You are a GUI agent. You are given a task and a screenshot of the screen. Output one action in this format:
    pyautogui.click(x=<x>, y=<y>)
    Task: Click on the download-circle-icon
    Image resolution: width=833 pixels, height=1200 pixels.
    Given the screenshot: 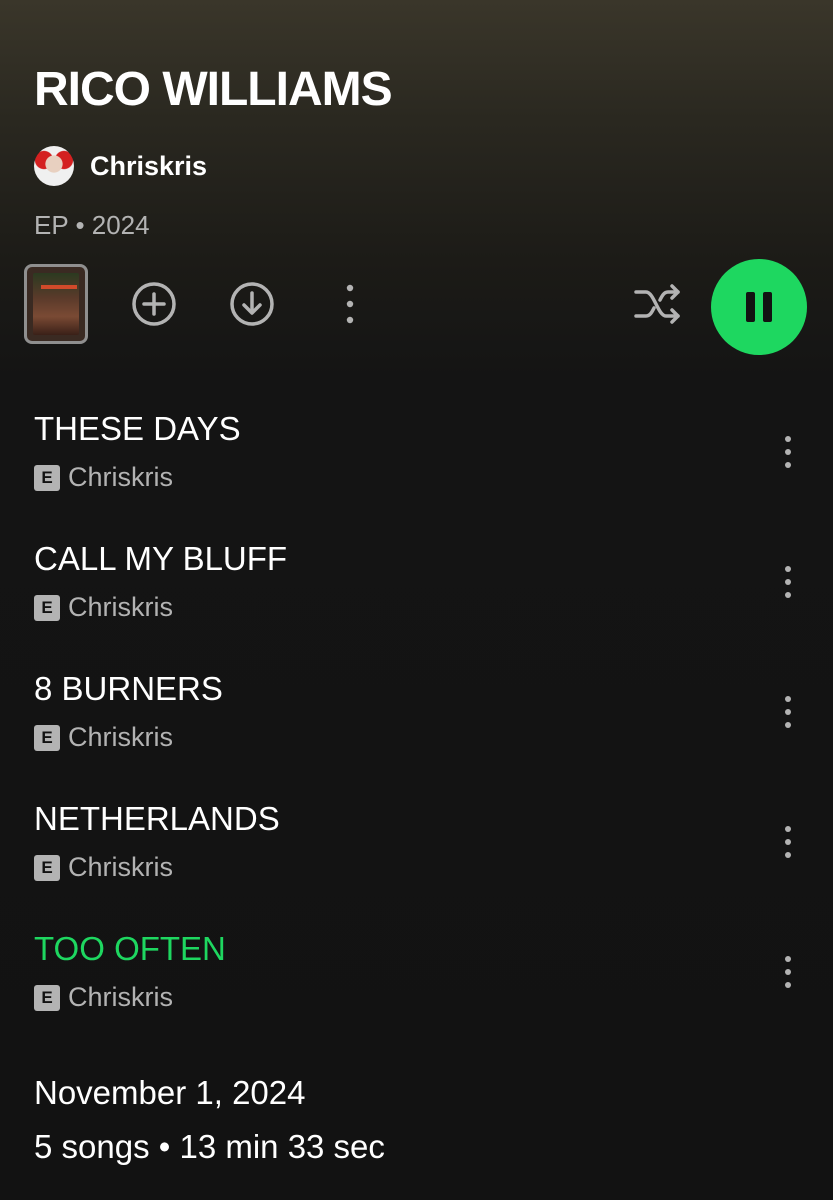 What is the action you would take?
    pyautogui.click(x=252, y=304)
    